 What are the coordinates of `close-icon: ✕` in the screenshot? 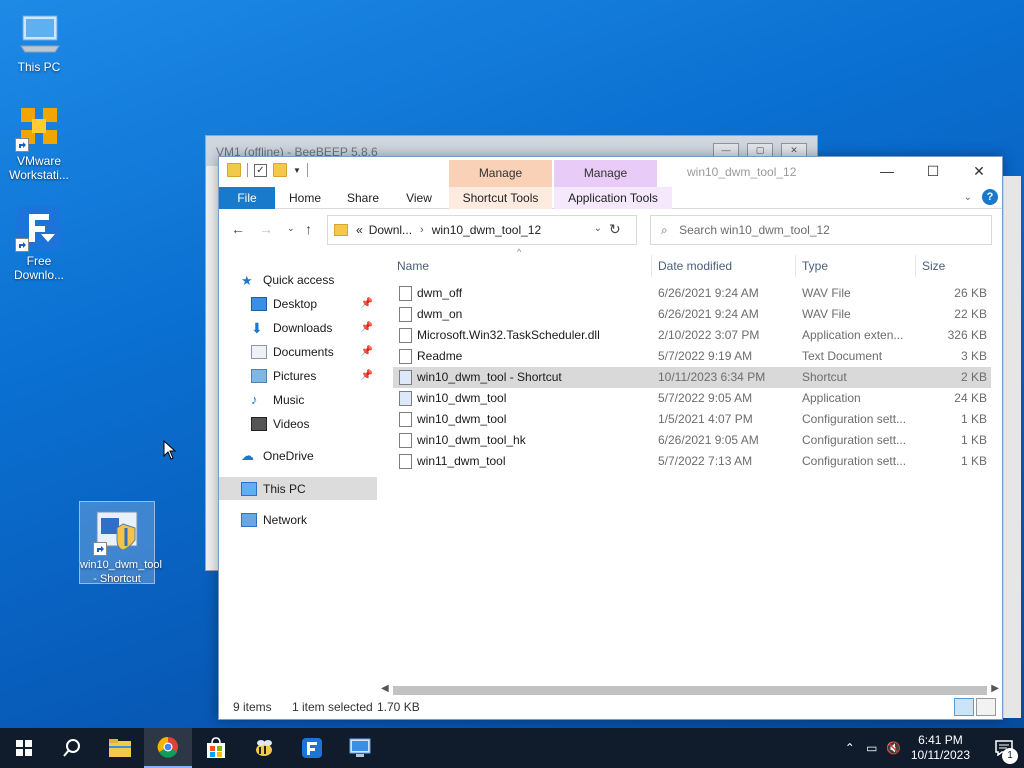 It's located at (794, 150).